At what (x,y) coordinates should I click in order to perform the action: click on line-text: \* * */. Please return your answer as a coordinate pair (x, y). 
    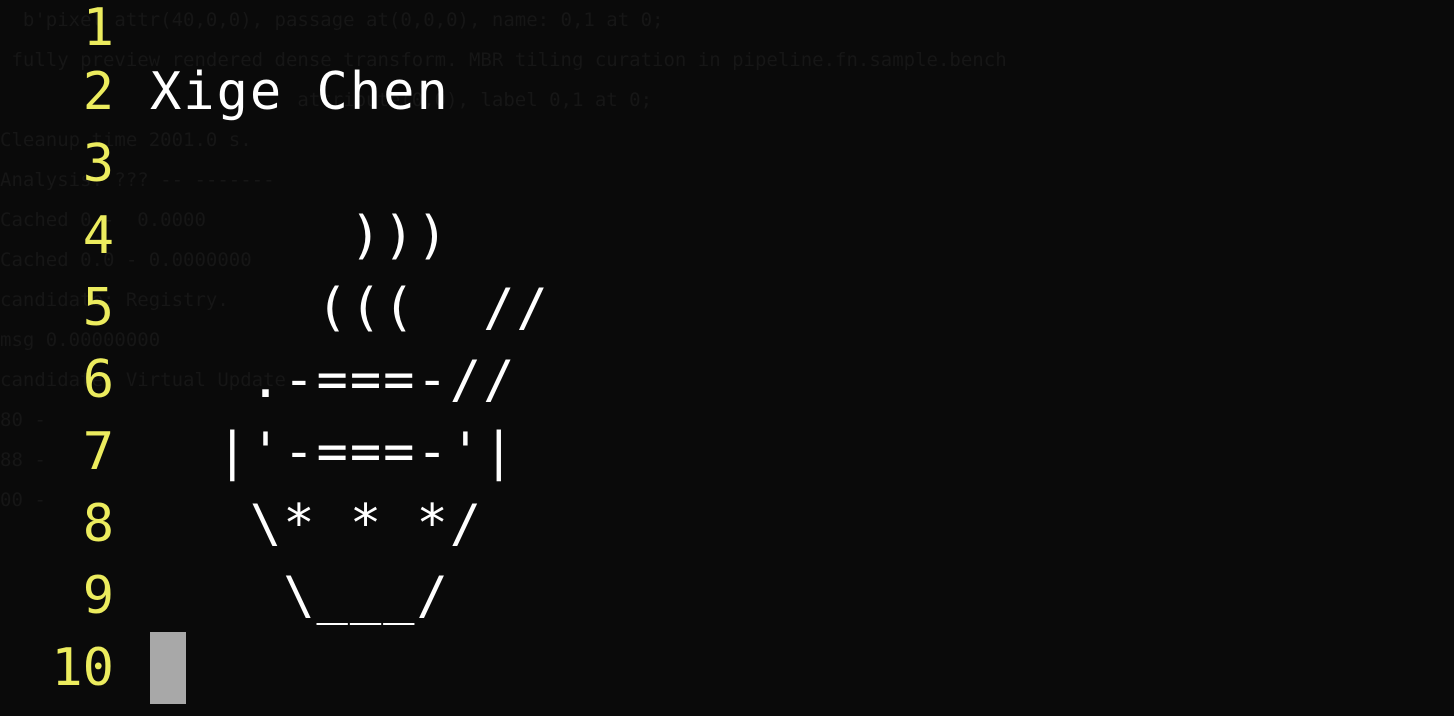
    Looking at the image, I should click on (316, 524).